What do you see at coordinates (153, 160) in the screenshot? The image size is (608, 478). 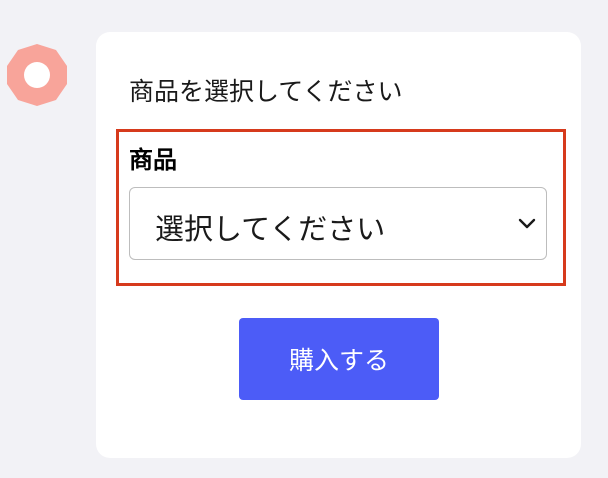 I see `product-label: 商品` at bounding box center [153, 160].